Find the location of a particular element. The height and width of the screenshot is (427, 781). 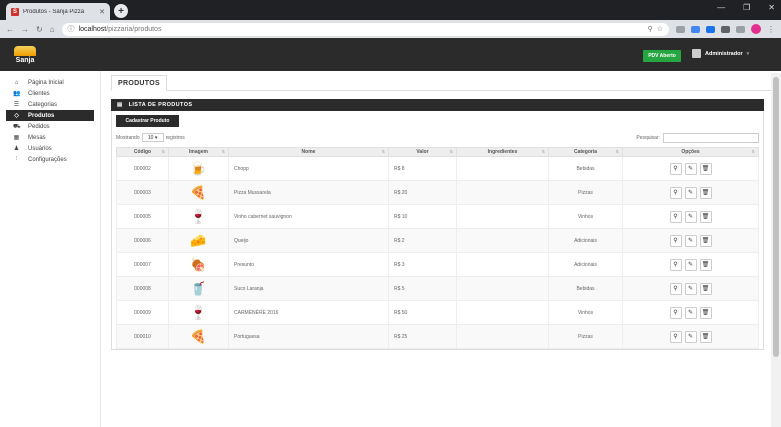

cell-name: Portuguesa is located at coordinates (308, 336).